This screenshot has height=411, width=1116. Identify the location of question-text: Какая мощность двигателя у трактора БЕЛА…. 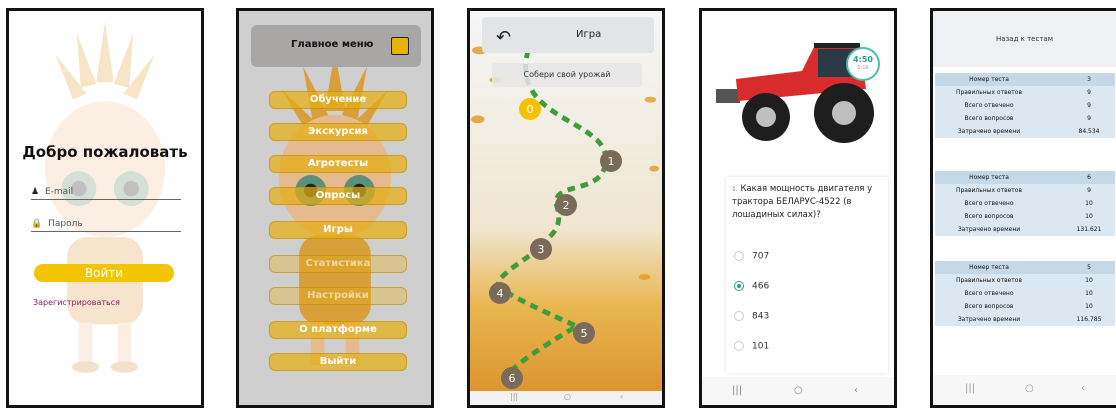
(802, 202).